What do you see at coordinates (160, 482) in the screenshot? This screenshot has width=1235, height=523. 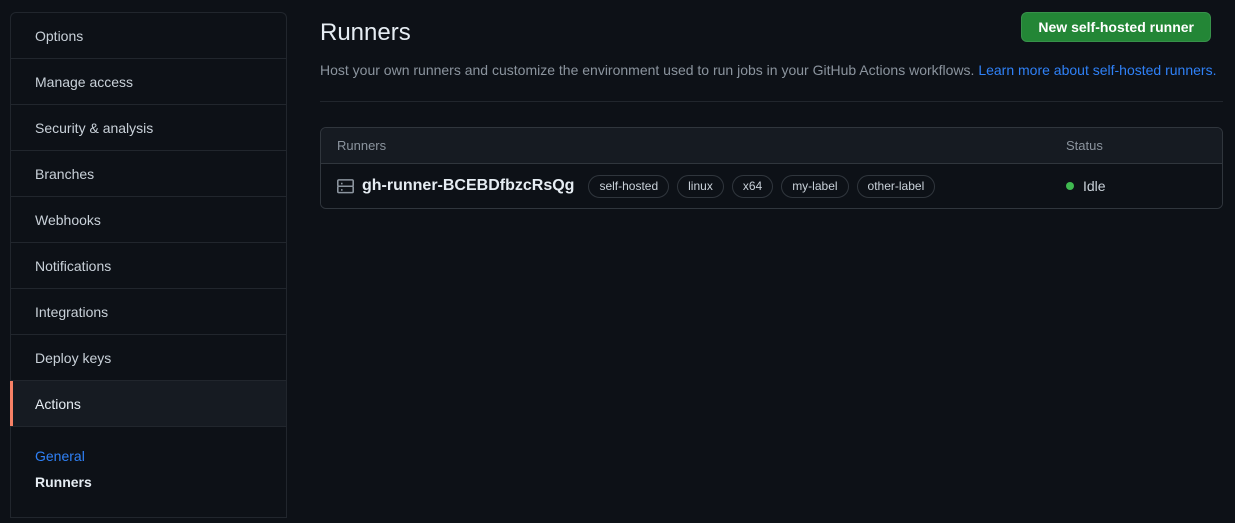 I see `subnav-item-runners: Runners` at bounding box center [160, 482].